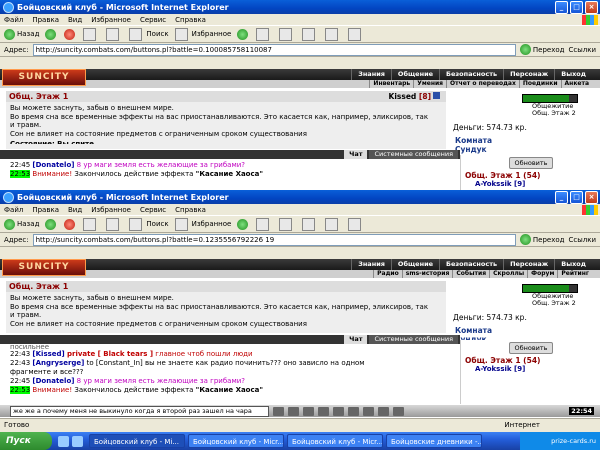  I want to click on minimize-button: _, so click(561, 197).